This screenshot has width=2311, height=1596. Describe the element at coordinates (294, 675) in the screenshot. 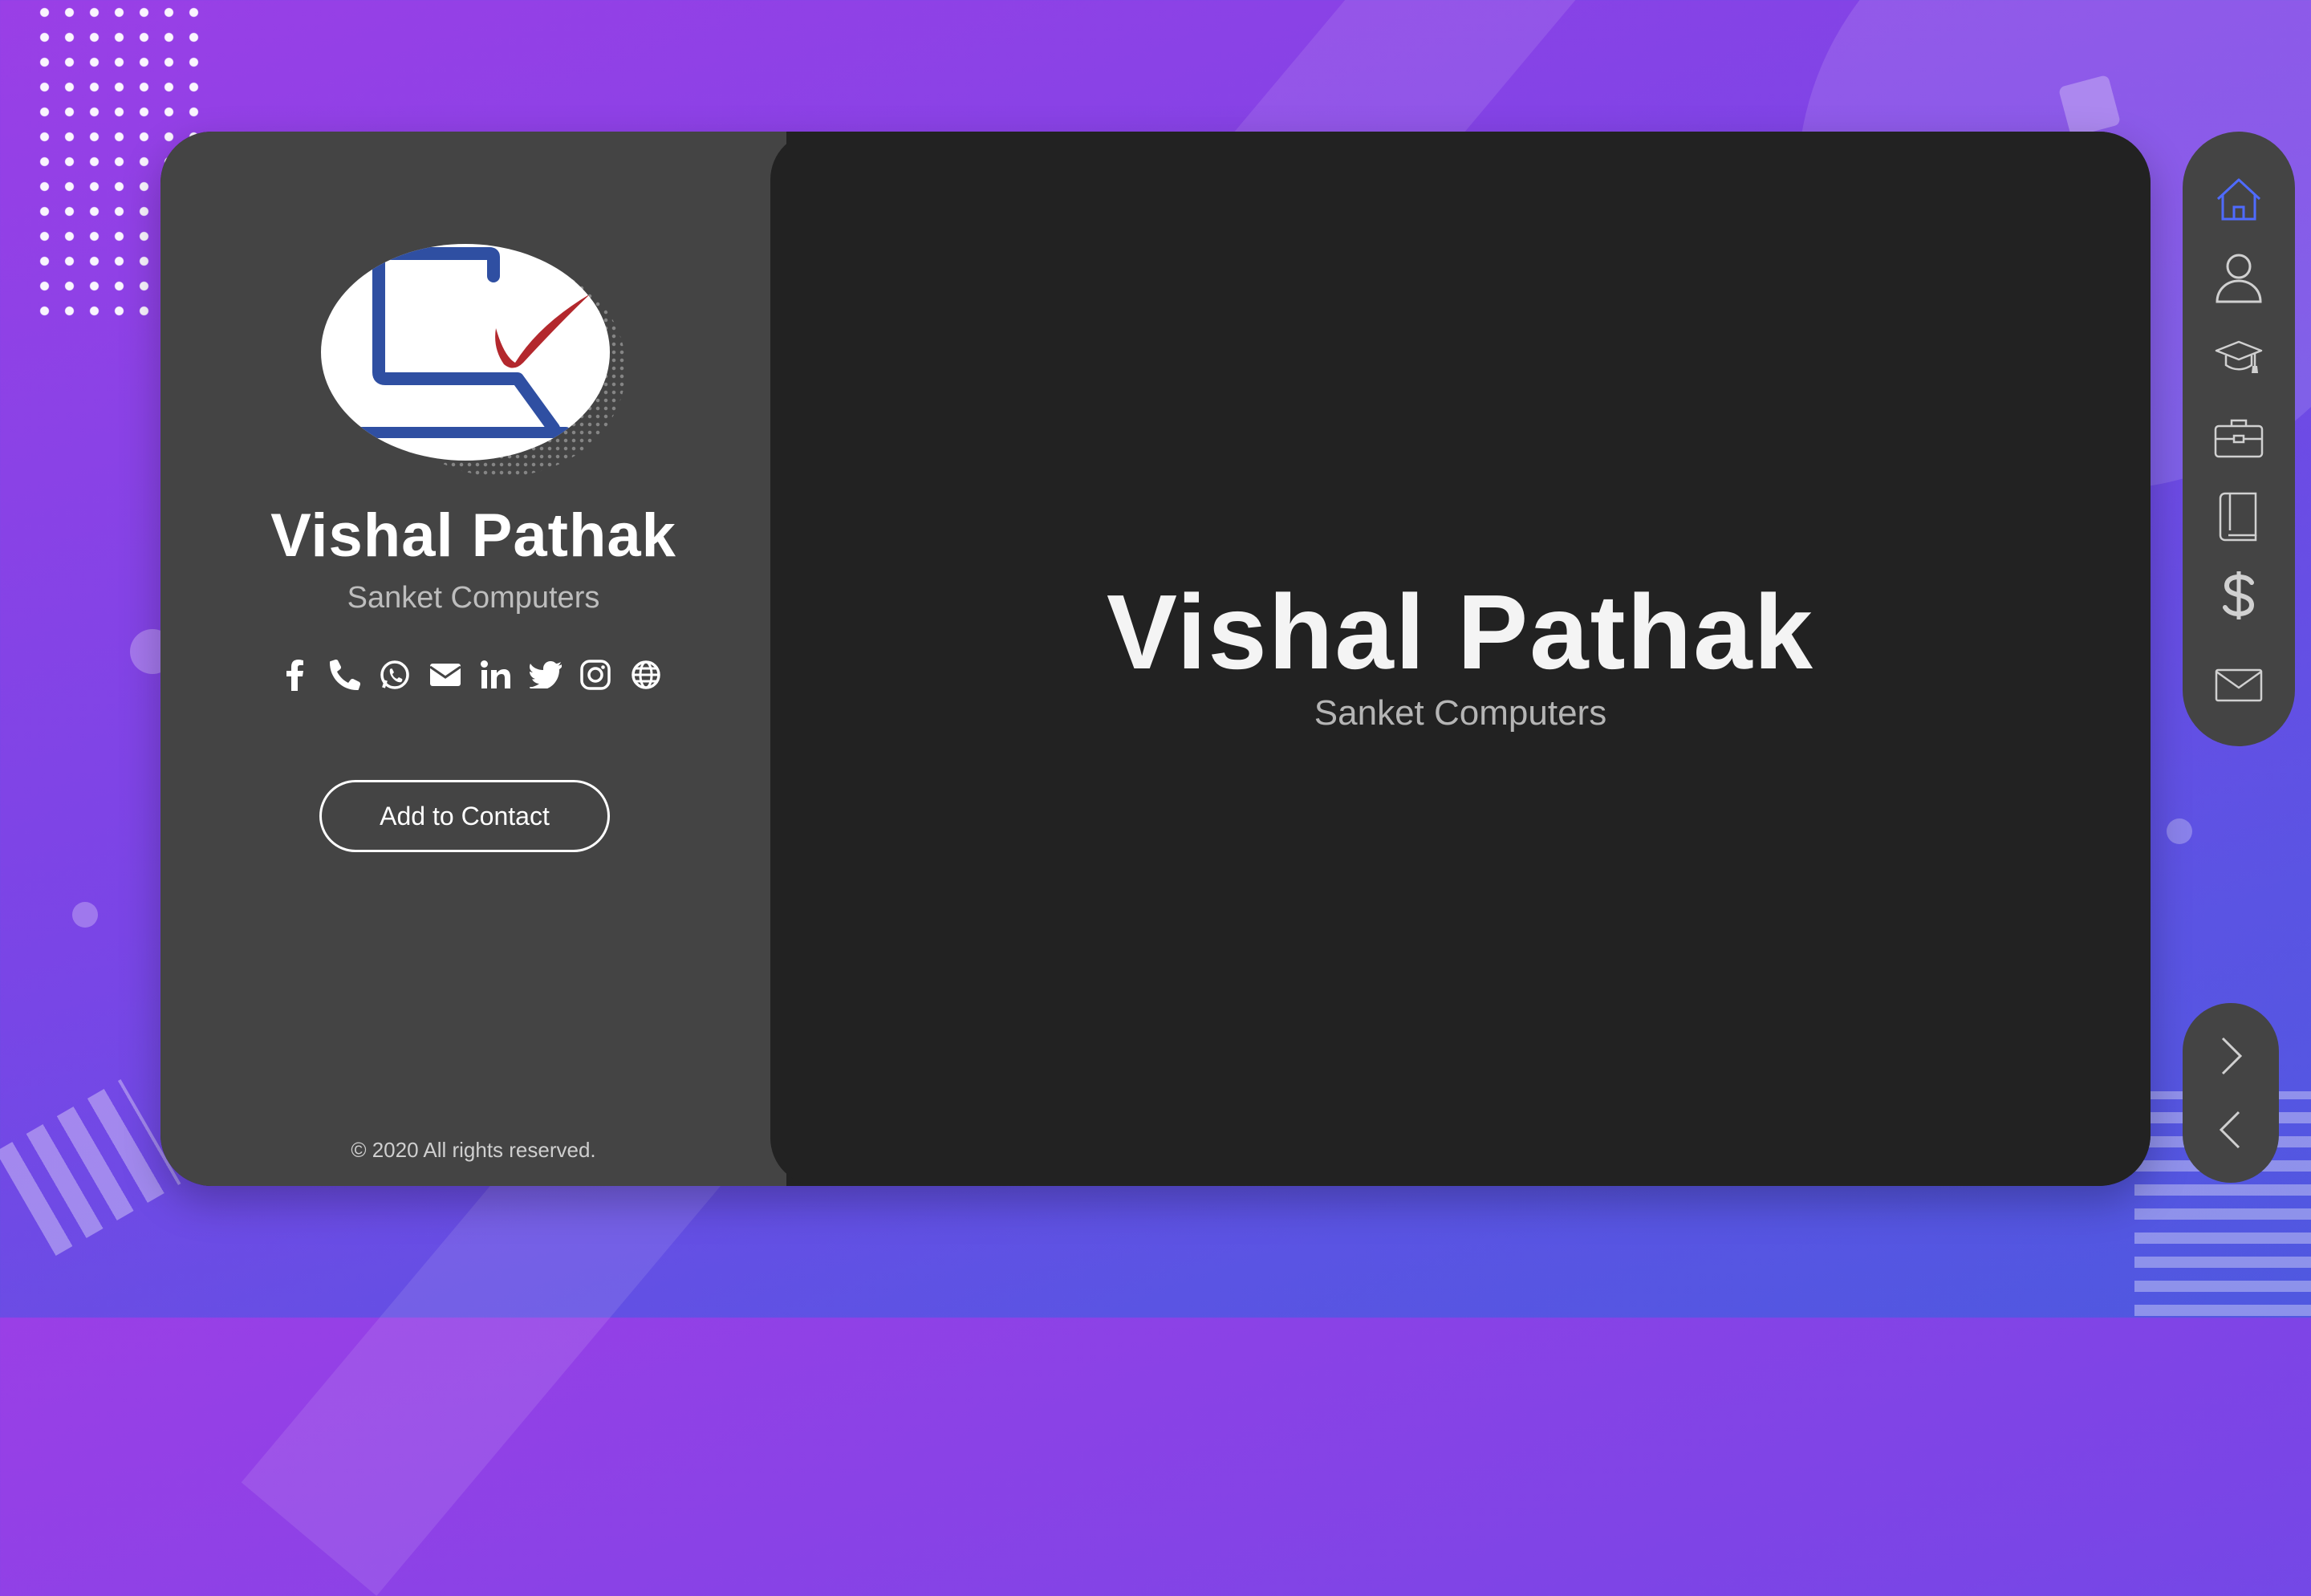

I see `facebook-icon` at that location.